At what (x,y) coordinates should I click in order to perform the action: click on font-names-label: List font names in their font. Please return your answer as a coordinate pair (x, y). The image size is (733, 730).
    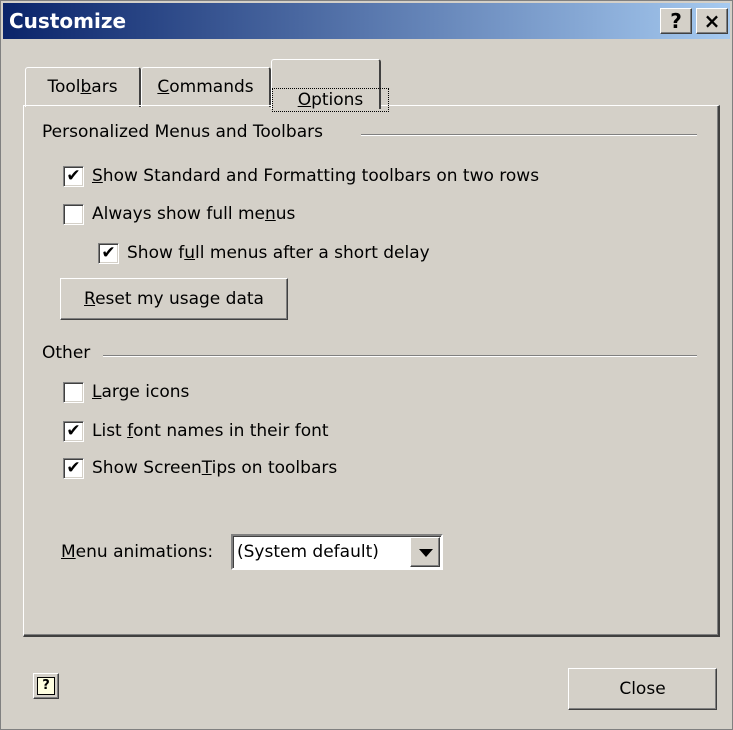
    Looking at the image, I should click on (210, 431).